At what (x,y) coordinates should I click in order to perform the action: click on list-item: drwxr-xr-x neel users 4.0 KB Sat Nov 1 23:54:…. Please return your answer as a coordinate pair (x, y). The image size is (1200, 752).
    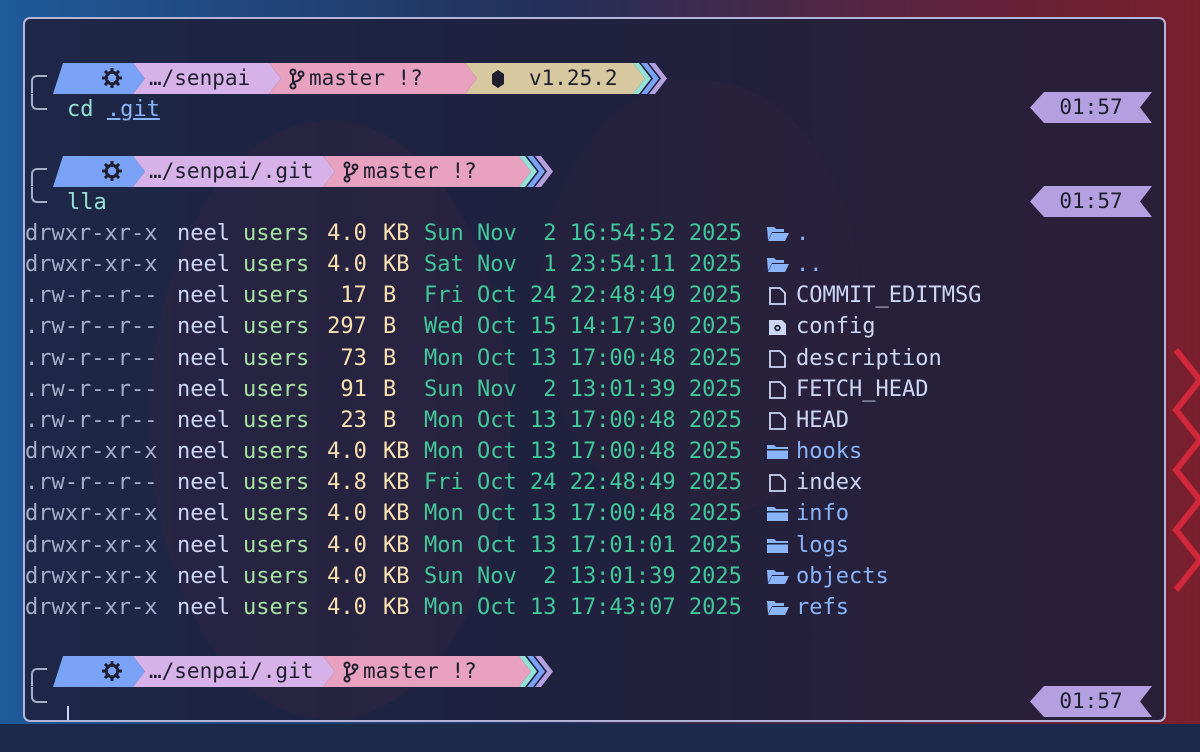
    Looking at the image, I should click on (575, 264).